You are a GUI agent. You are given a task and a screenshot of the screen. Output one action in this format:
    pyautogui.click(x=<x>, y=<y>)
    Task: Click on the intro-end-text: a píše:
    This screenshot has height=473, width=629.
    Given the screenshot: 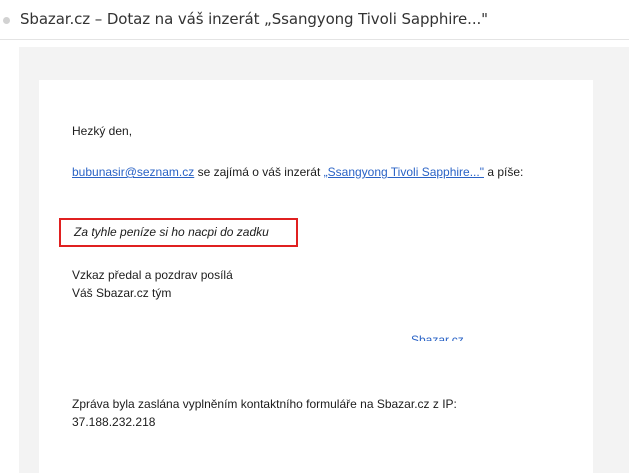 What is the action you would take?
    pyautogui.click(x=504, y=172)
    